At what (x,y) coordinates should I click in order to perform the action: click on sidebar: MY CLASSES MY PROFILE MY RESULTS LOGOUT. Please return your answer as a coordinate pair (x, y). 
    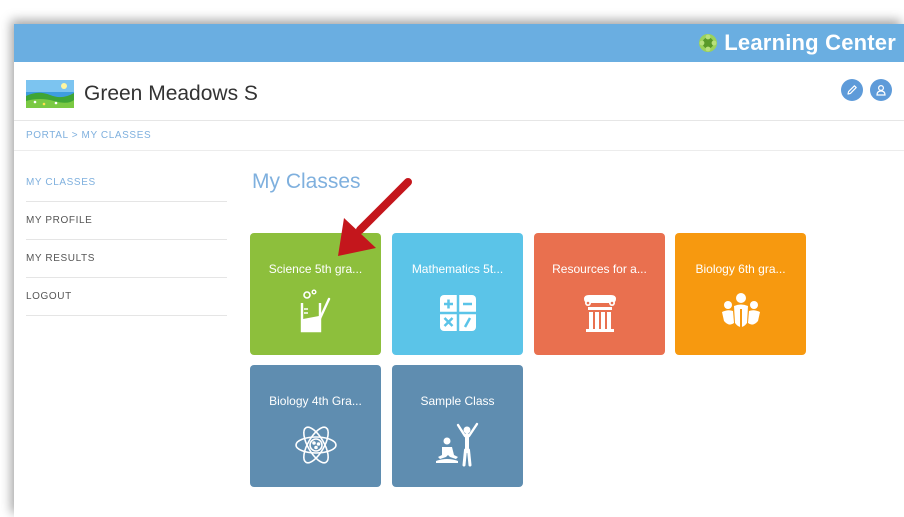
    Looking at the image, I should click on (126, 240).